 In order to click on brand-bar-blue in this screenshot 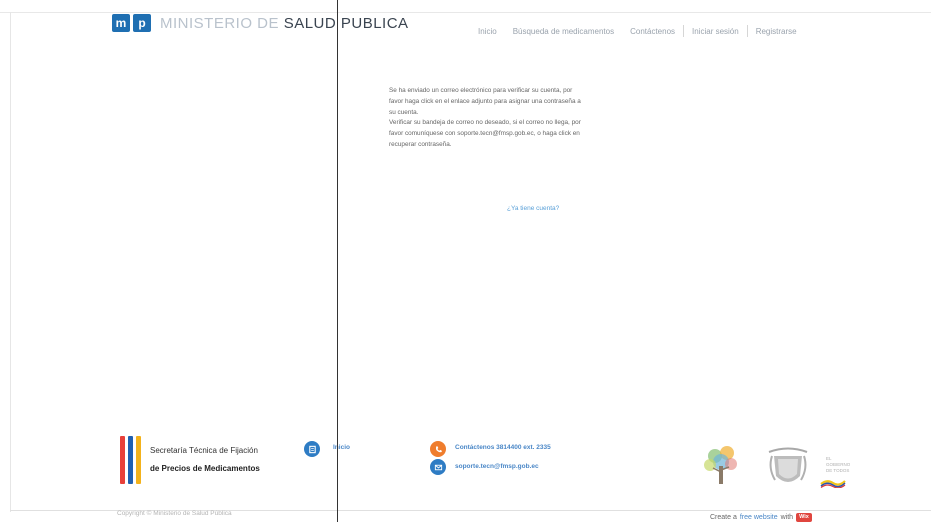, I will do `click(130, 460)`.